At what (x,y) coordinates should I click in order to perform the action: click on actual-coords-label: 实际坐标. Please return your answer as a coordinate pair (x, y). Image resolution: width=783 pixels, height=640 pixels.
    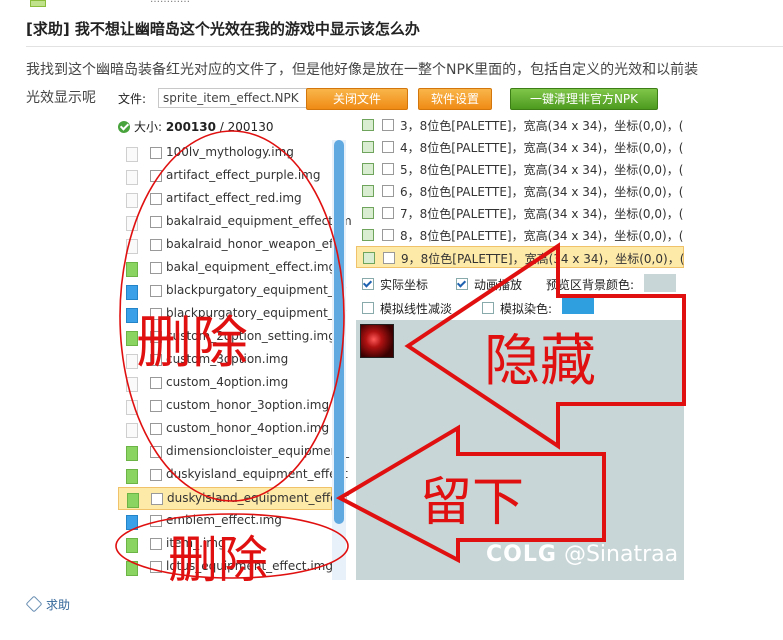
    Looking at the image, I should click on (404, 285).